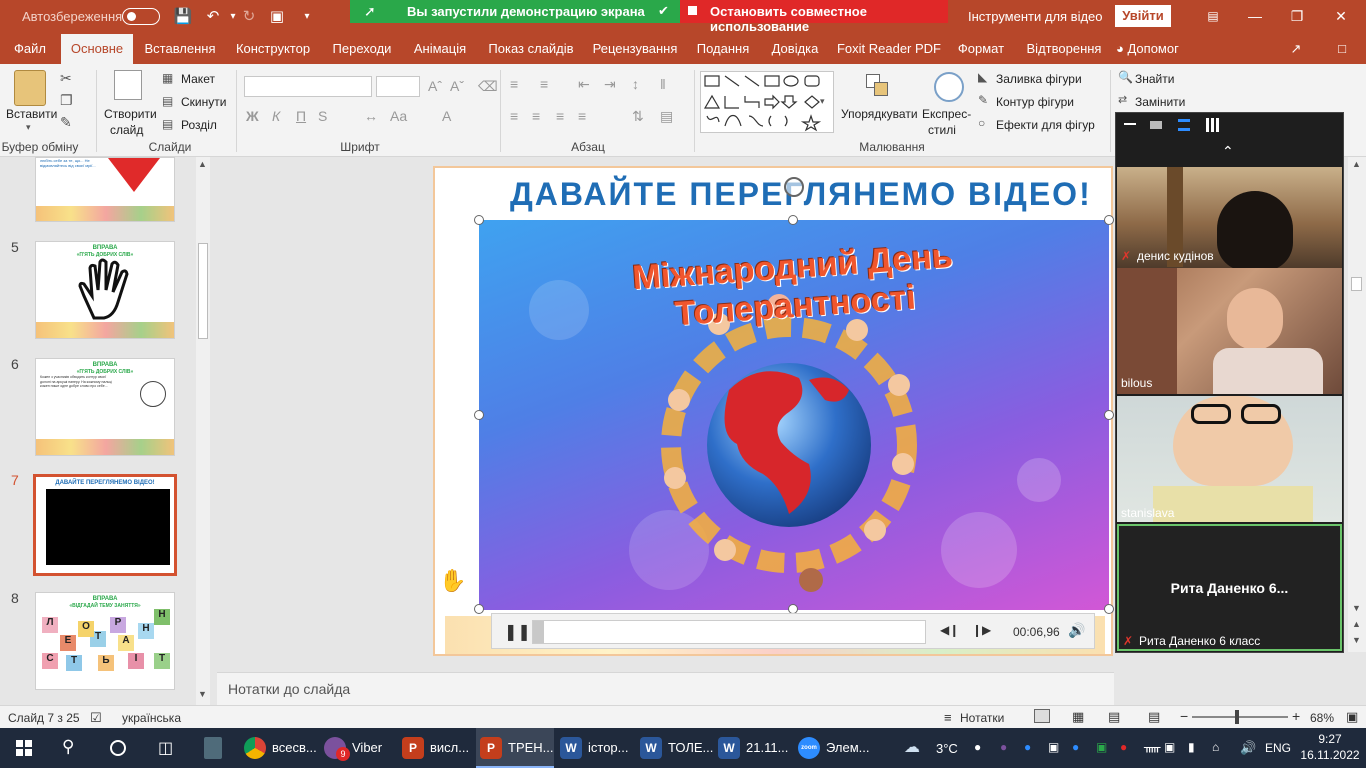  What do you see at coordinates (514, 84) in the screenshot?
I see `bullets-icon: ≡` at bounding box center [514, 84].